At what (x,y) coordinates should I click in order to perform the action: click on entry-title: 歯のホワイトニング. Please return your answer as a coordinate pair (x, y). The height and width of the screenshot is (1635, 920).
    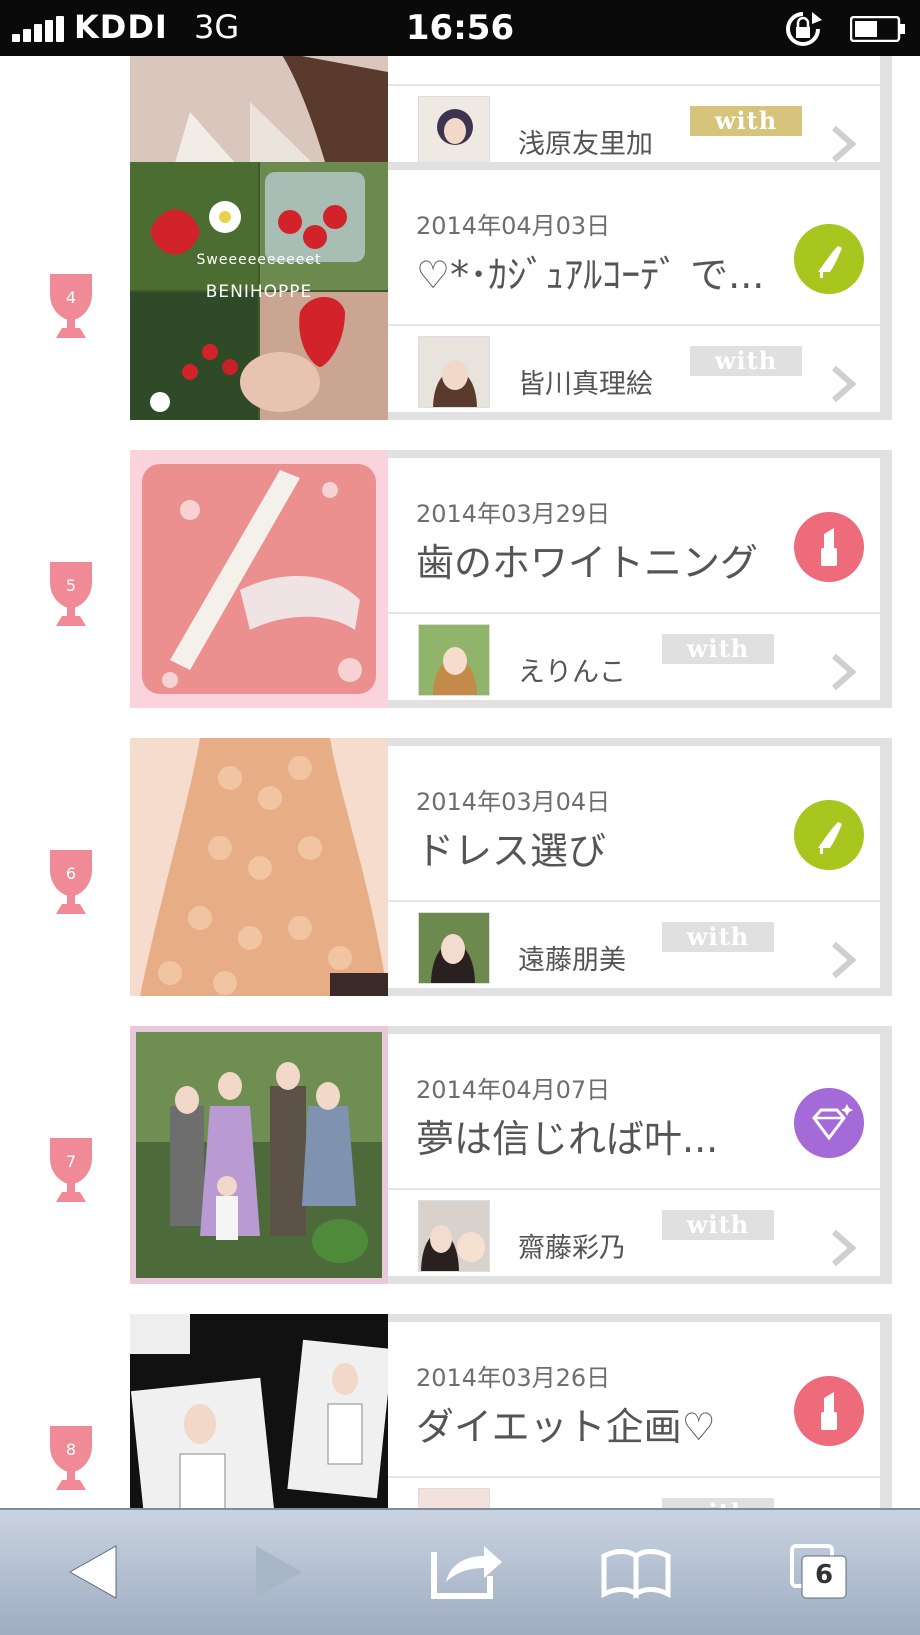
    Looking at the image, I should click on (587, 559).